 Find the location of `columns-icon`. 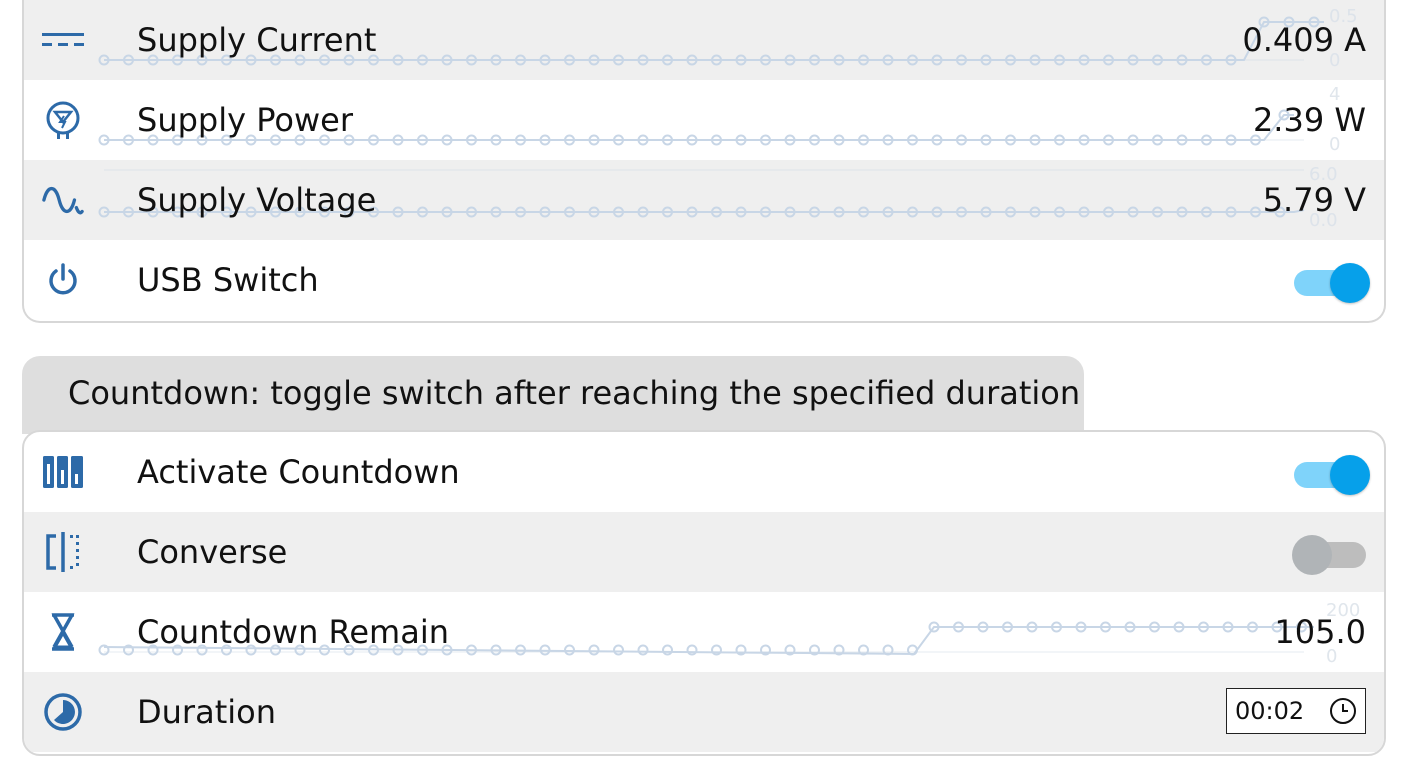

columns-icon is located at coordinates (63, 472).